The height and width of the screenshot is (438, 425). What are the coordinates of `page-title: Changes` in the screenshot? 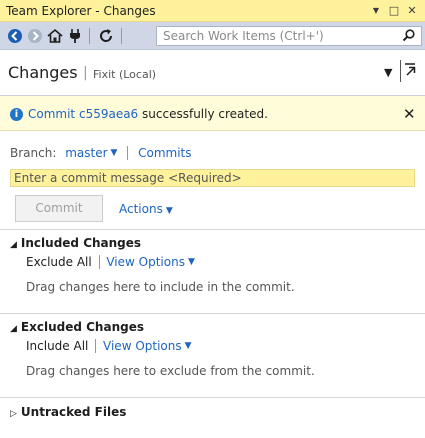 It's located at (43, 72).